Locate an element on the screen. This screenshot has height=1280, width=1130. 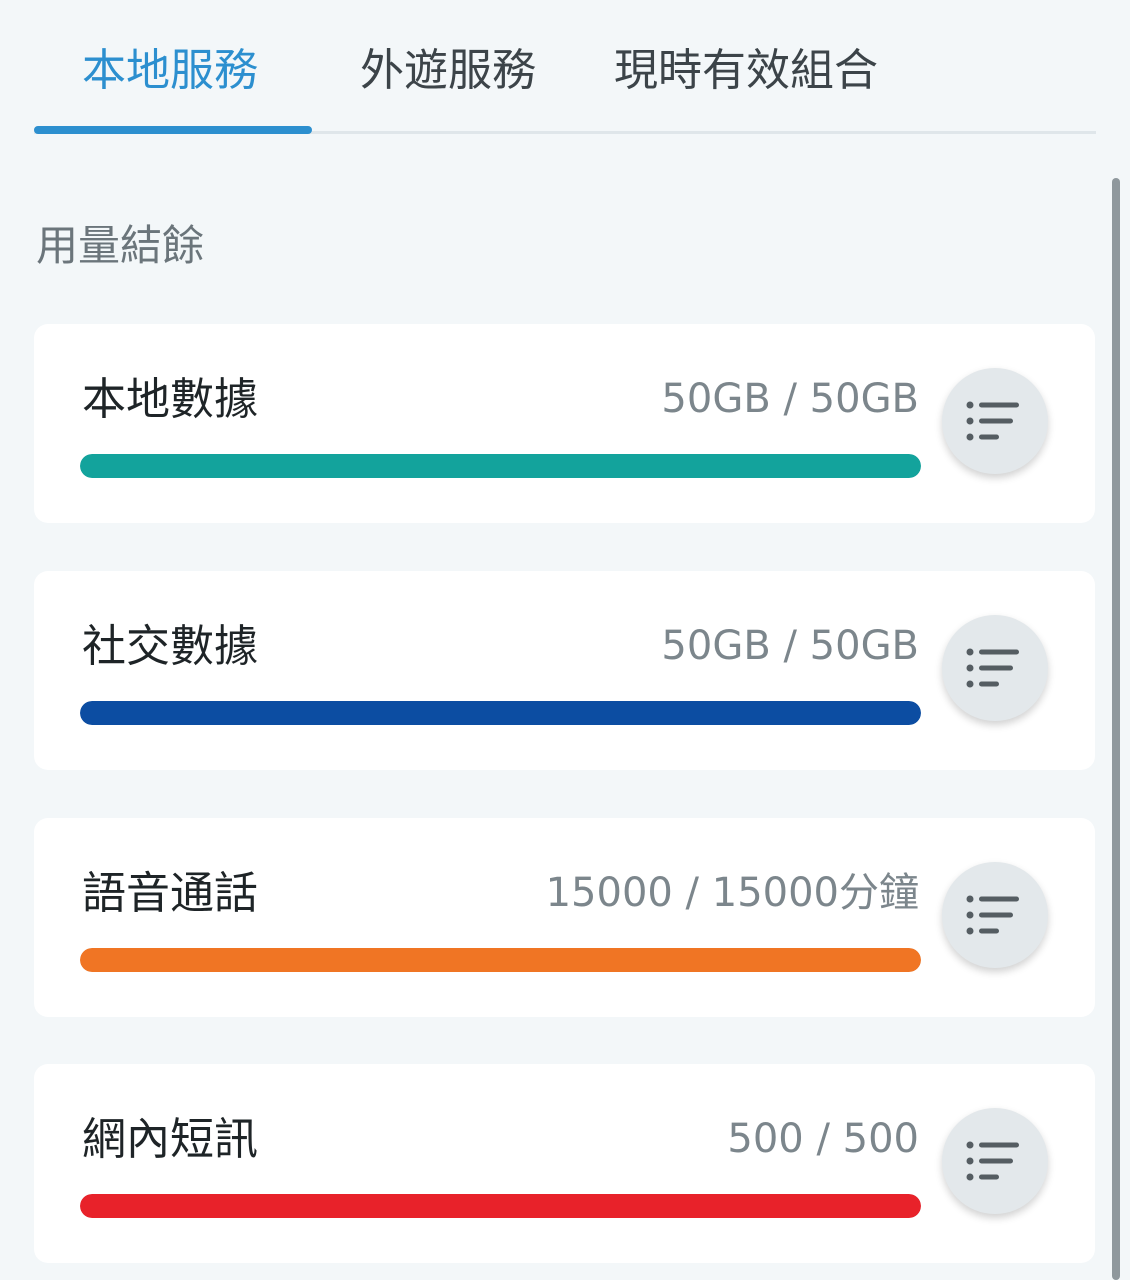
tab-bar: 本地服務 外遊服務 現時有效組合 is located at coordinates (565, 67).